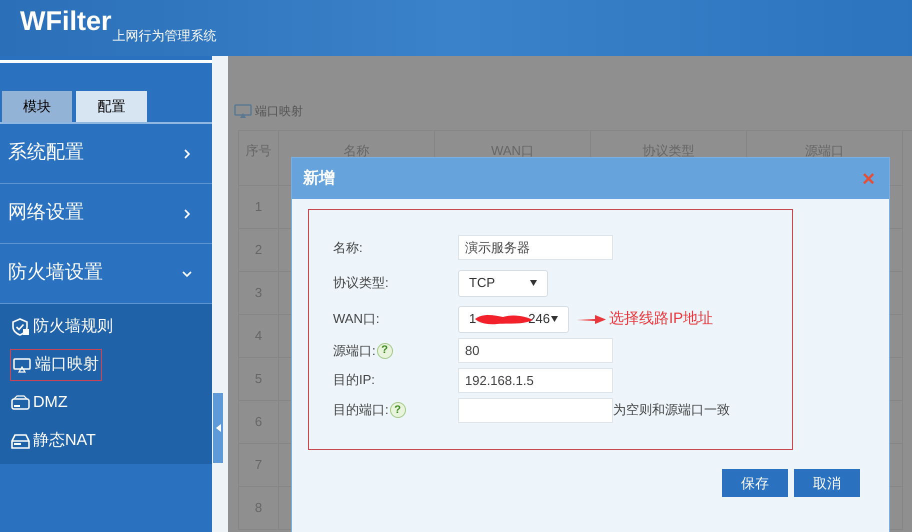 Image resolution: width=912 pixels, height=532 pixels. Describe the element at coordinates (361, 410) in the screenshot. I see `field-label: 目的端口:` at that location.